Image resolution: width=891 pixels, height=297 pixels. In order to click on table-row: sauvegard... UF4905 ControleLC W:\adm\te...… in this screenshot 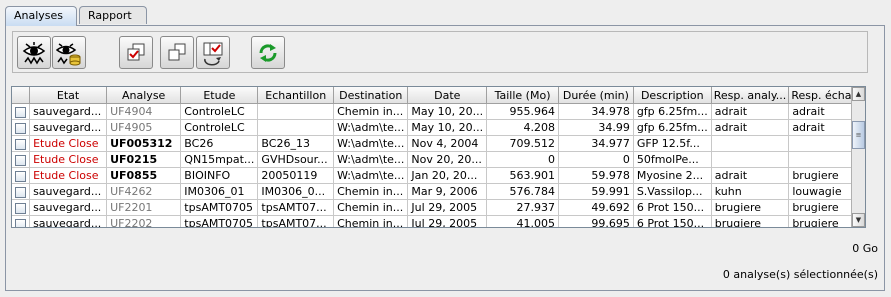, I will do `click(438, 127)`.